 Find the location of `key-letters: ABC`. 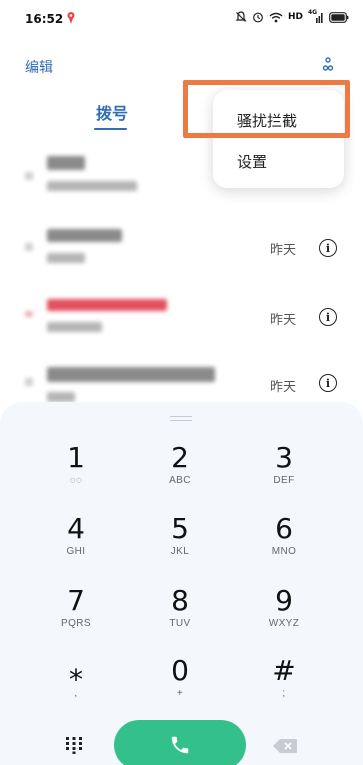

key-letters: ABC is located at coordinates (180, 480).